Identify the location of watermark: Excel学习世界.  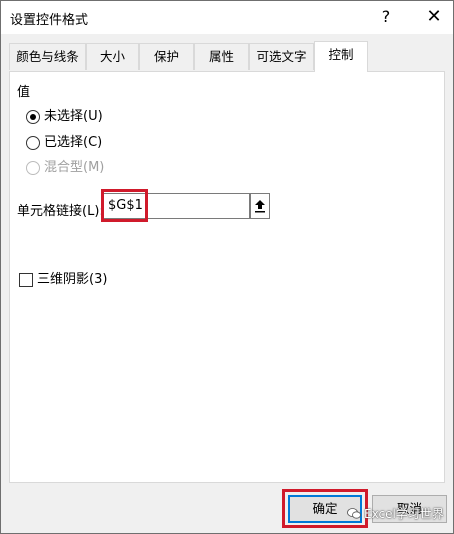
(395, 513).